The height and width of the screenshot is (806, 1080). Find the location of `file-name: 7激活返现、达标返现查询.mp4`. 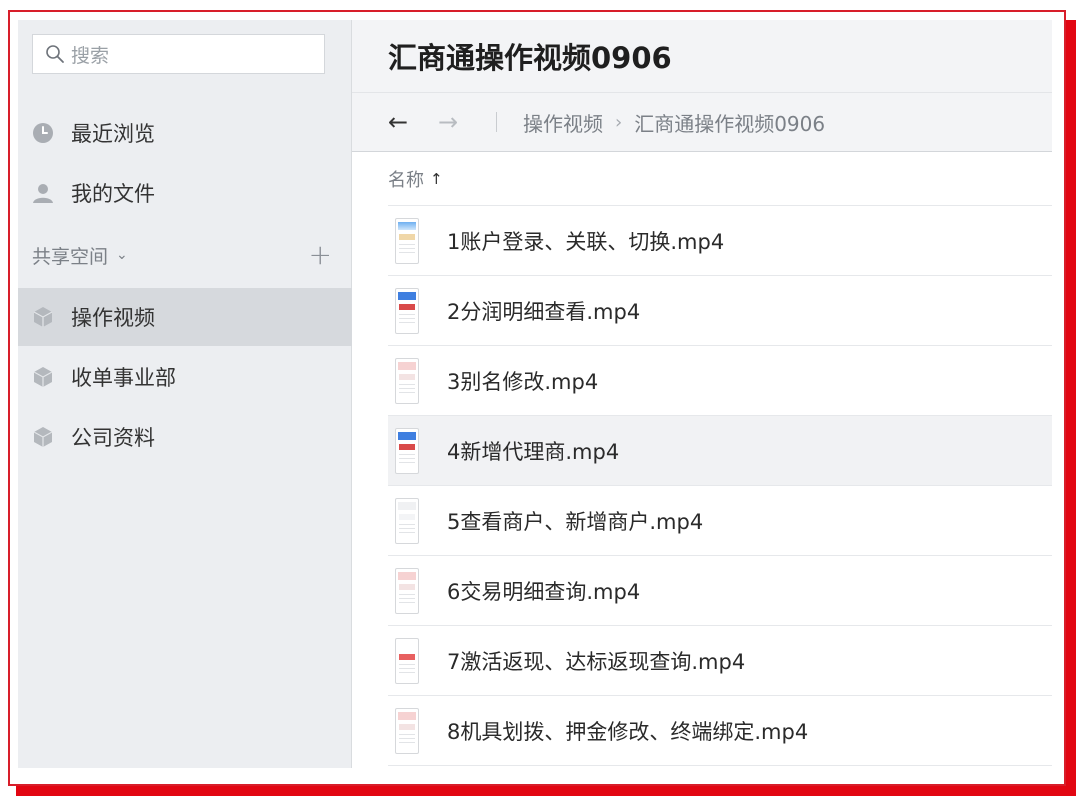

file-name: 7激活返现、达标返现查询.mp4 is located at coordinates (596, 661).